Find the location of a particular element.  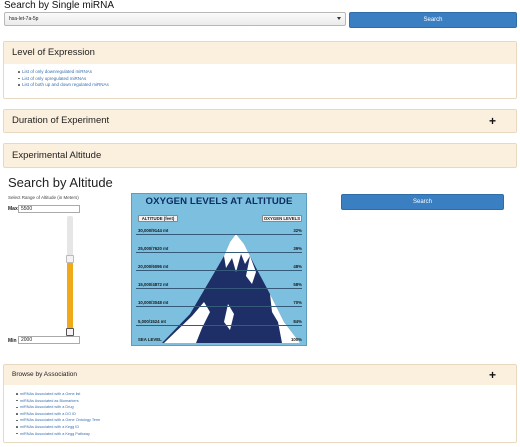

altitude-row-label: 20,000/6096 mt is located at coordinates (153, 266).